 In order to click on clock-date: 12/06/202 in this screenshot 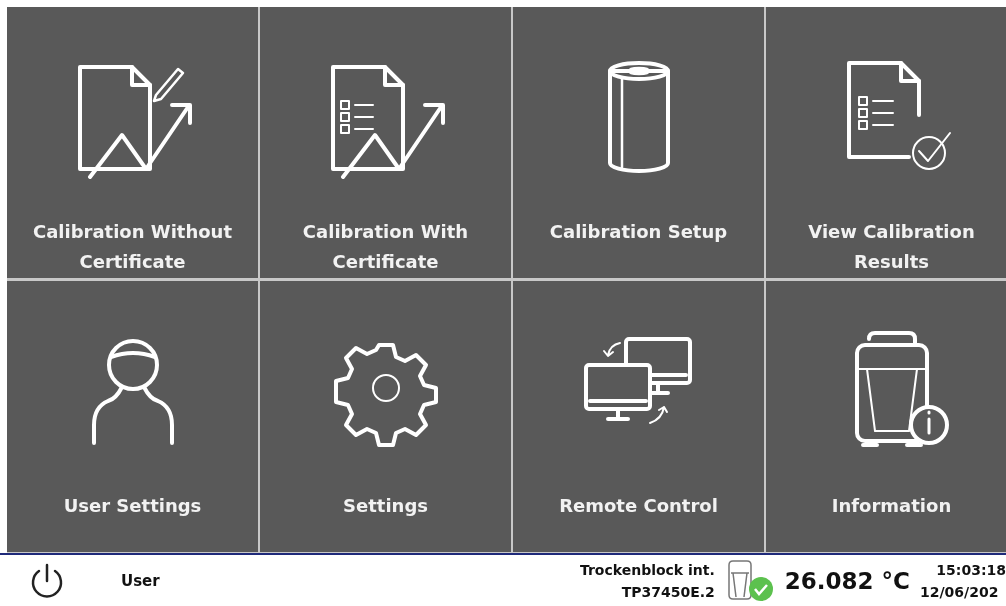, I will do `click(959, 592)`.